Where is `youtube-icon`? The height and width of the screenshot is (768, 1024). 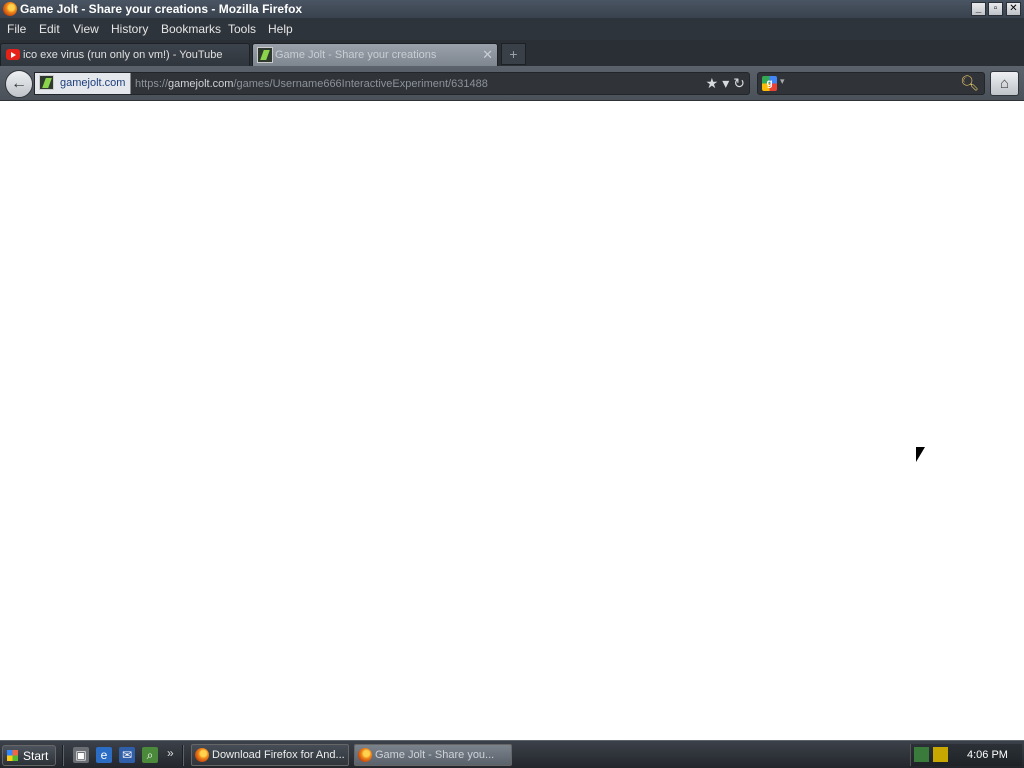
youtube-icon is located at coordinates (13, 54).